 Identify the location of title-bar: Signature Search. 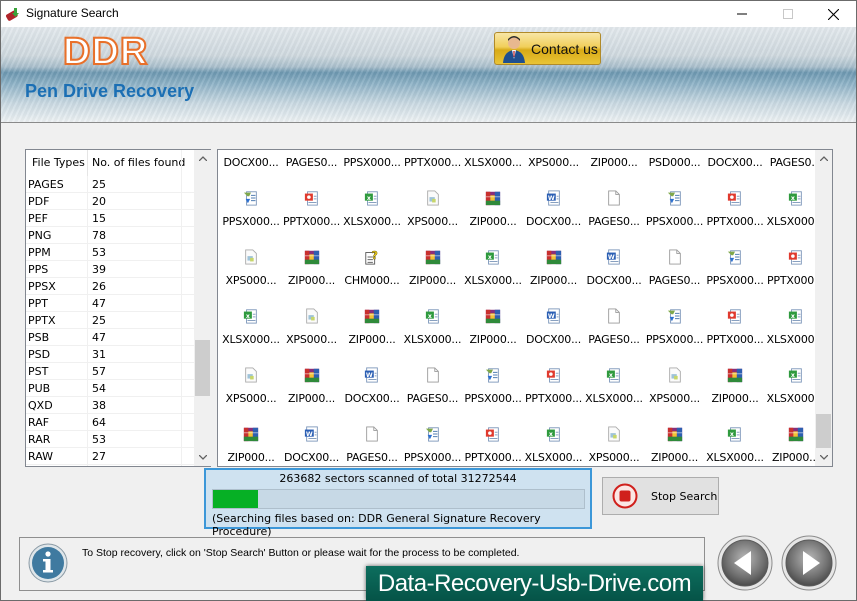
(428, 14).